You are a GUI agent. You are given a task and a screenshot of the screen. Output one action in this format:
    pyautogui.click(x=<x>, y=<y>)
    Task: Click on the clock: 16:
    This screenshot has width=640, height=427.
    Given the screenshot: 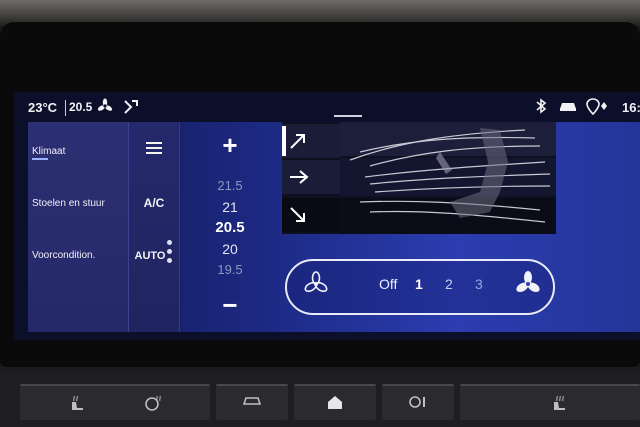 What is the action you would take?
    pyautogui.click(x=631, y=107)
    